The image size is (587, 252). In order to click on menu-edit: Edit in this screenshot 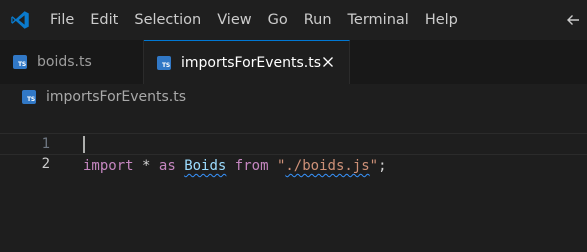, I will do `click(104, 20)`.